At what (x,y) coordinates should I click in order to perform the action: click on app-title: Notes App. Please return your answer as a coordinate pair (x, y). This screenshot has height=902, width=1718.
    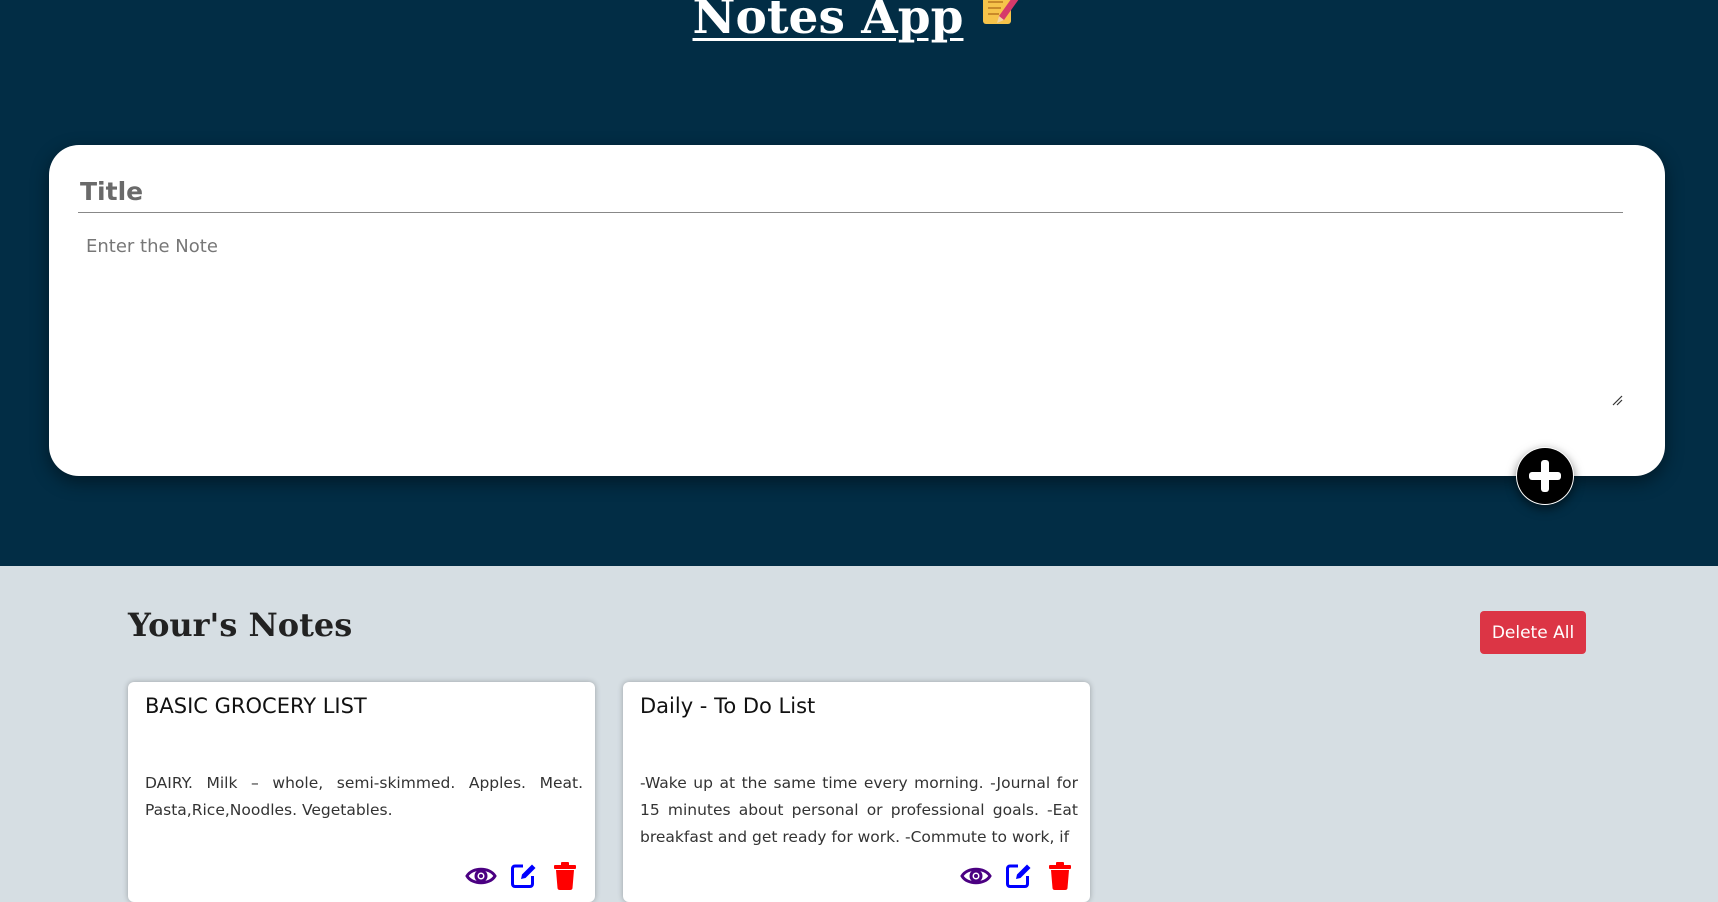
    Looking at the image, I should click on (859, 27).